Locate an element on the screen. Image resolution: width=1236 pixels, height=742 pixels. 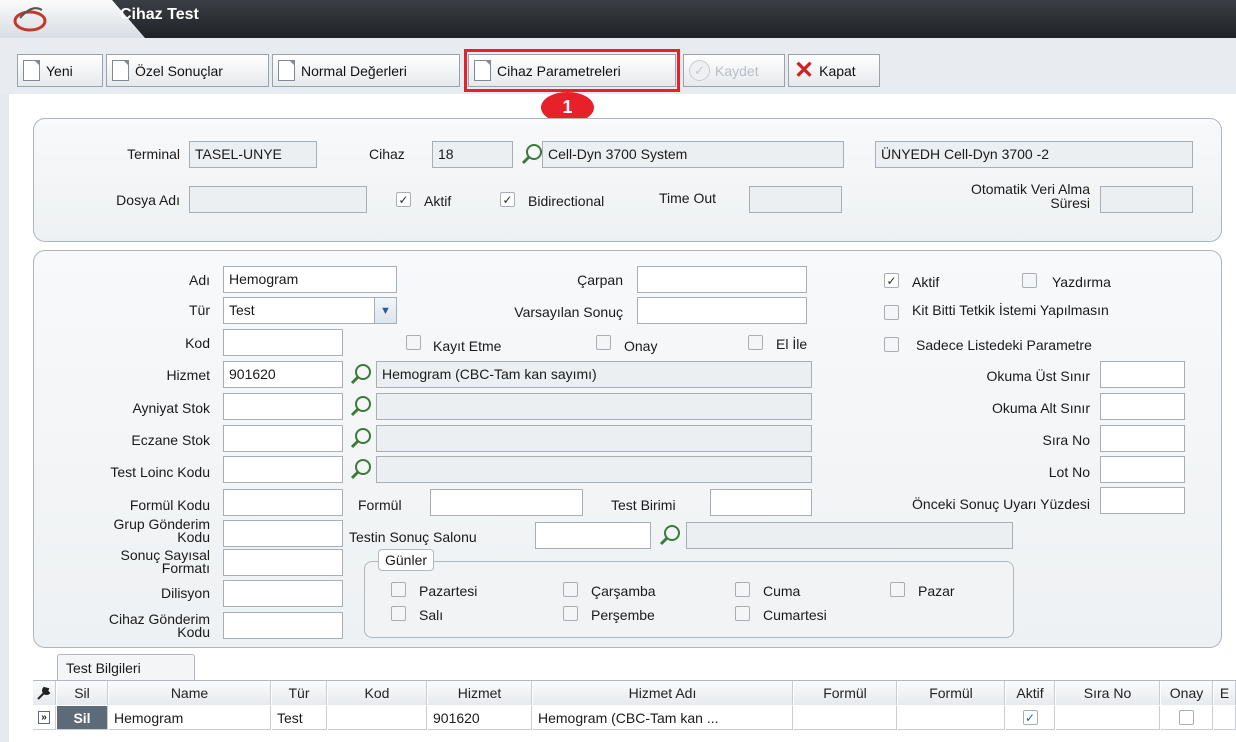
saturday-checkbox is located at coordinates (742, 613).